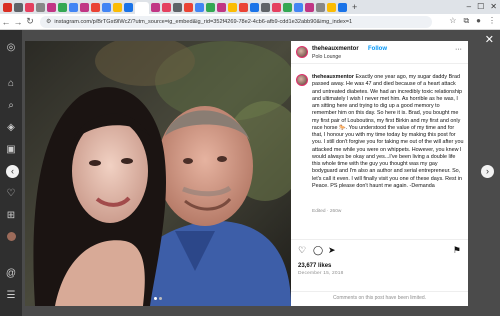  Describe the element at coordinates (11, 150) in the screenshot. I see `reels-icon: ▣` at that location.